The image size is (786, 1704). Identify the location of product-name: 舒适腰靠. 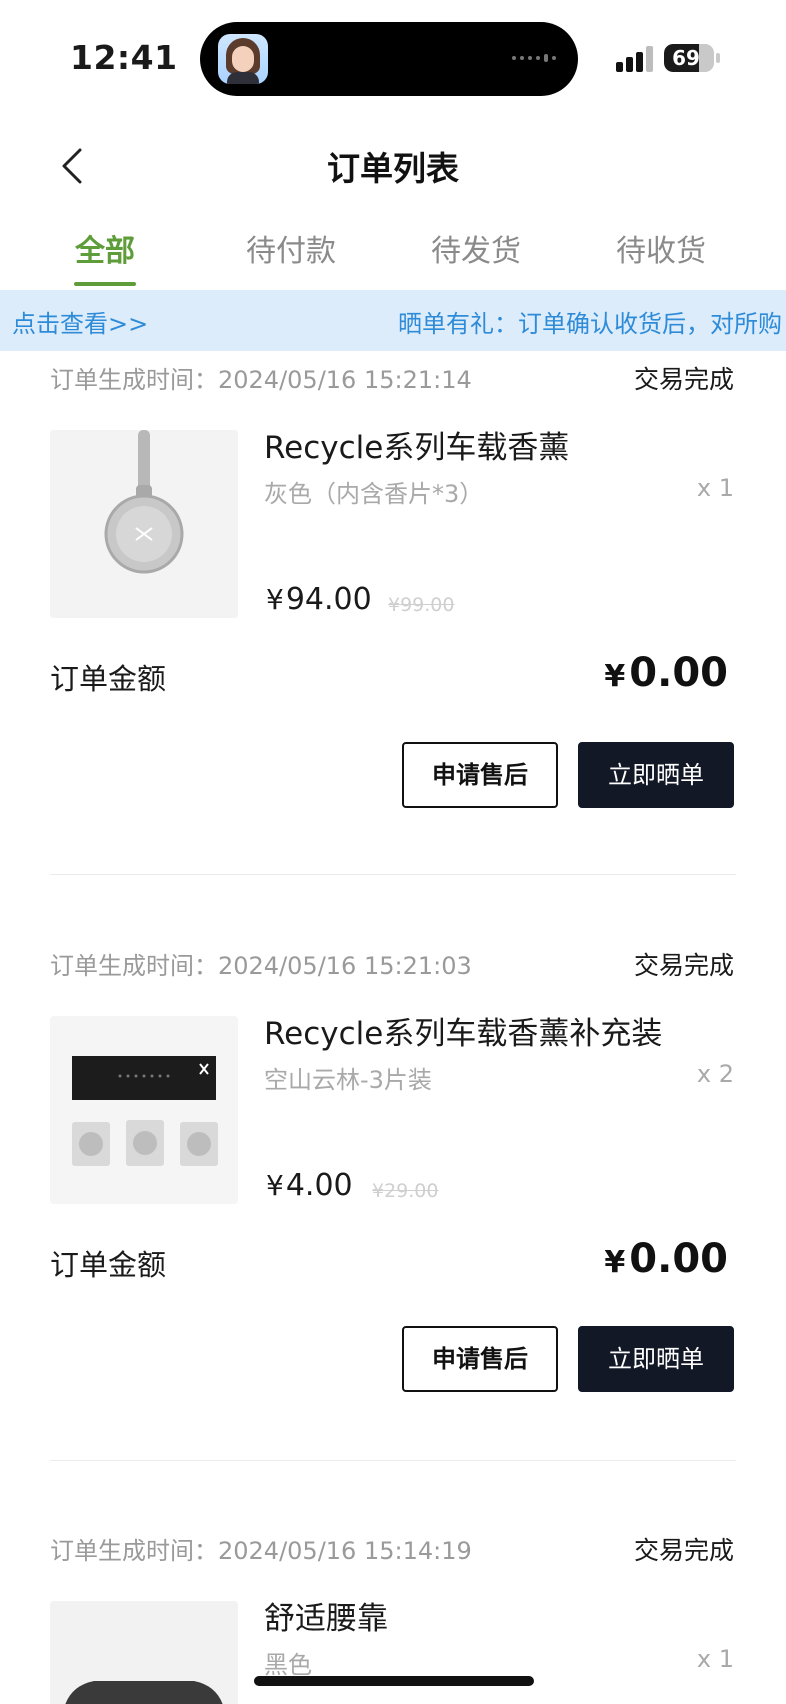
(326, 1615).